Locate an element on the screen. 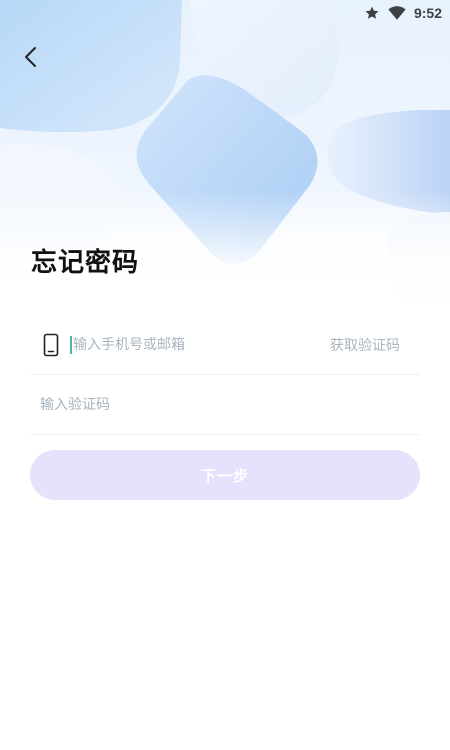 The width and height of the screenshot is (450, 750). wifi-icon is located at coordinates (397, 13).